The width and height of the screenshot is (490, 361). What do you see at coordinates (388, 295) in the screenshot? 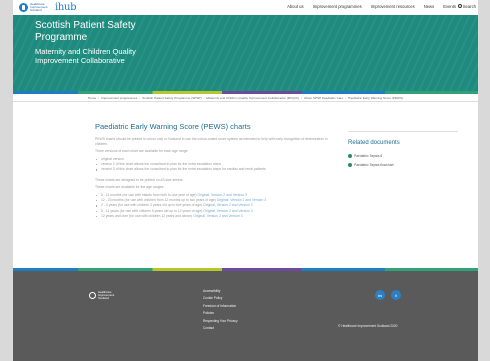
I see `social-links: in t` at bounding box center [388, 295].